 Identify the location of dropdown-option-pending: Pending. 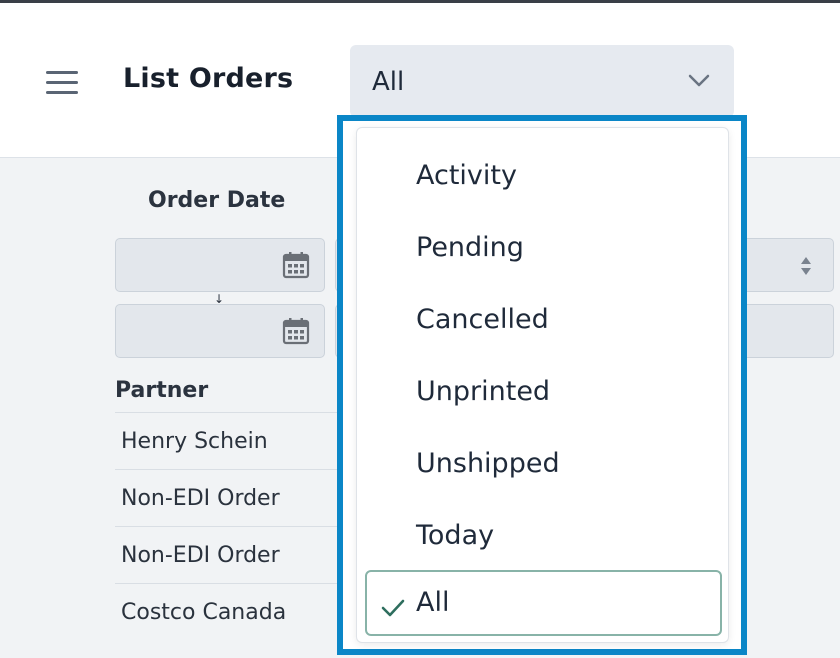
(543, 248).